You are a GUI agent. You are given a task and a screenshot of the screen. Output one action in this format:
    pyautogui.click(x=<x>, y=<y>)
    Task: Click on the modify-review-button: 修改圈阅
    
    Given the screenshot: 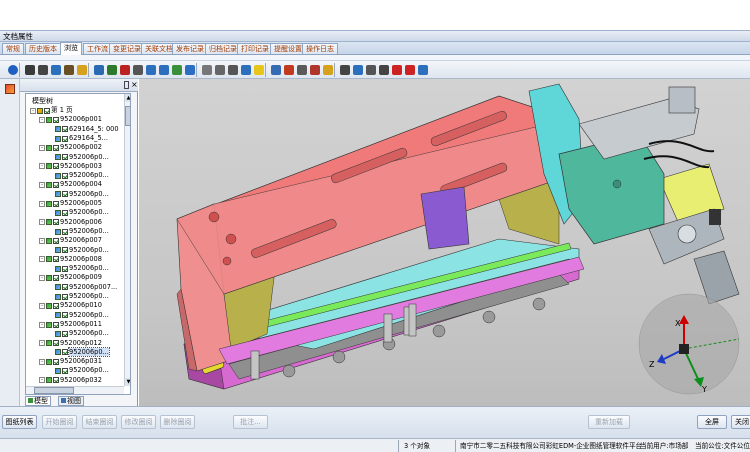 What is the action you would take?
    pyautogui.click(x=138, y=422)
    